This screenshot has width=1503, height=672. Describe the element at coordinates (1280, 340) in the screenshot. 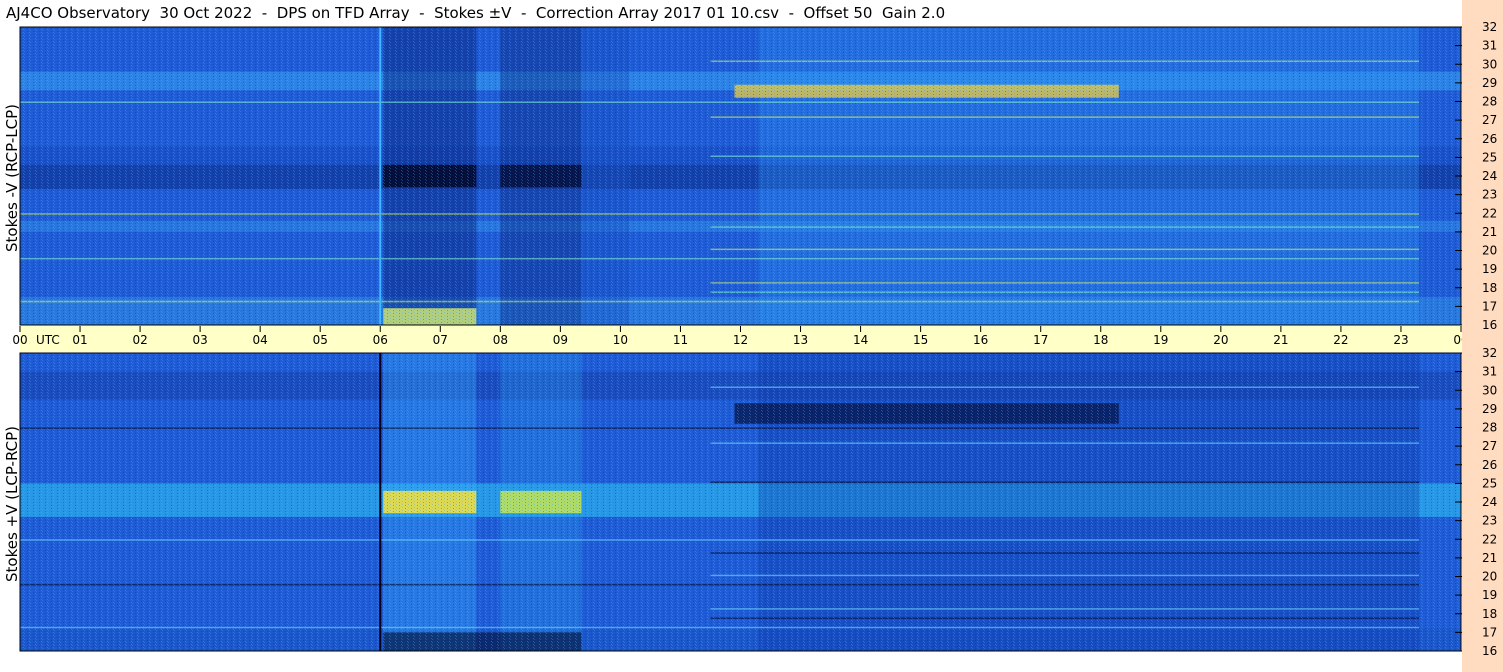

I see `time-tick-label: 21` at that location.